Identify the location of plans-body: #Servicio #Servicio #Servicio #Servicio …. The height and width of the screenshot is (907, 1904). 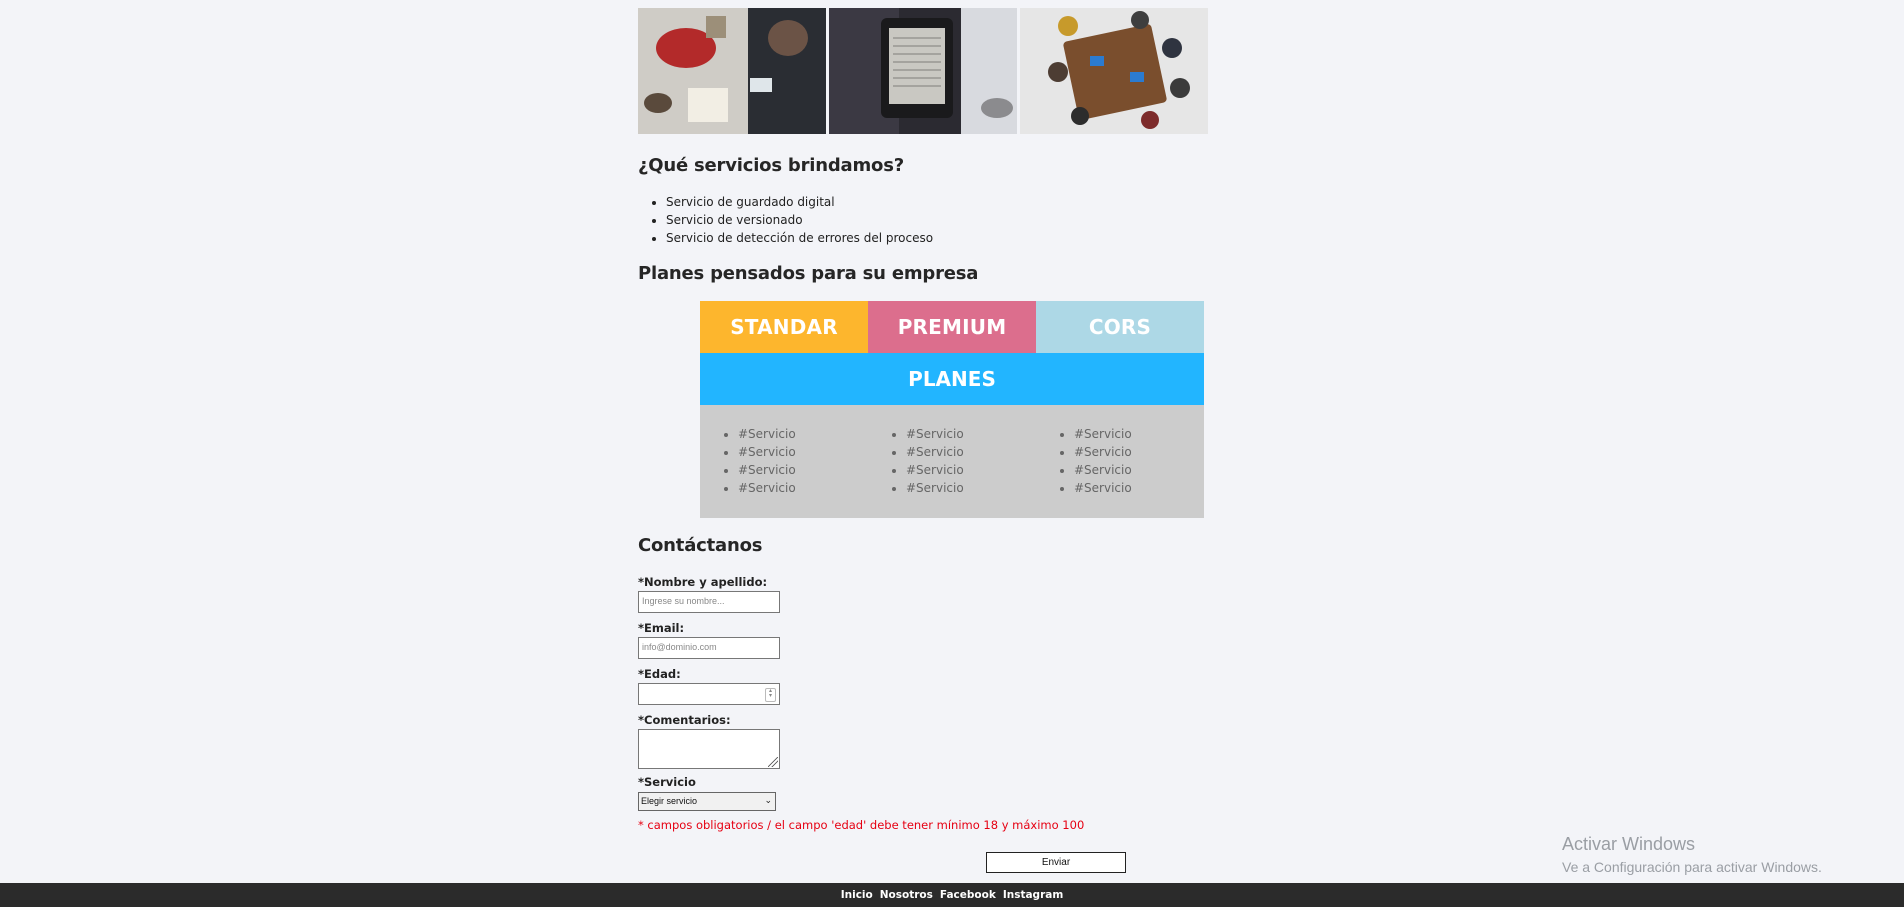
(952, 461).